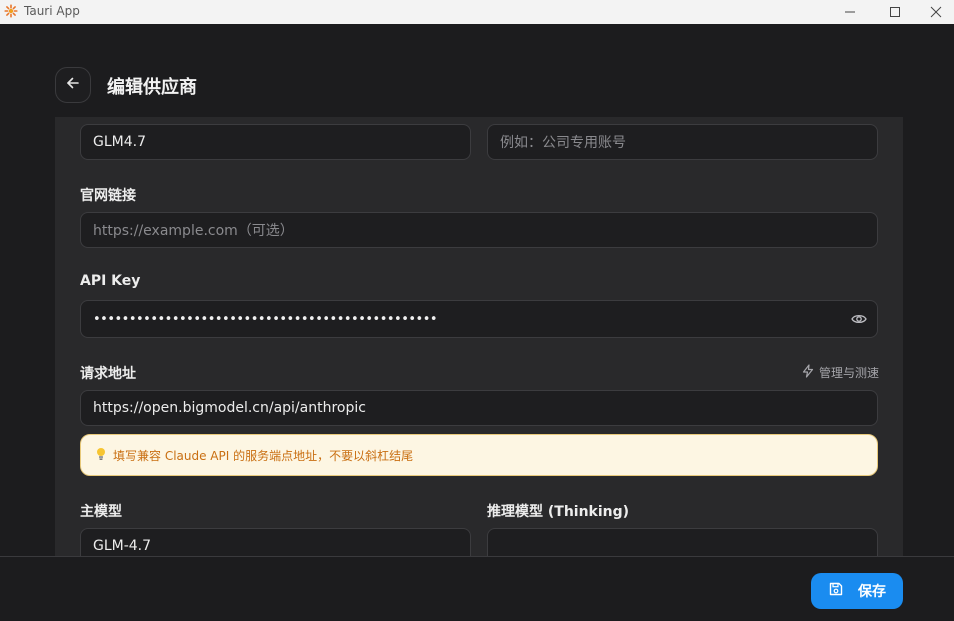 The width and height of the screenshot is (954, 621). I want to click on main-model-field: GLM-4.7, so click(275, 542).